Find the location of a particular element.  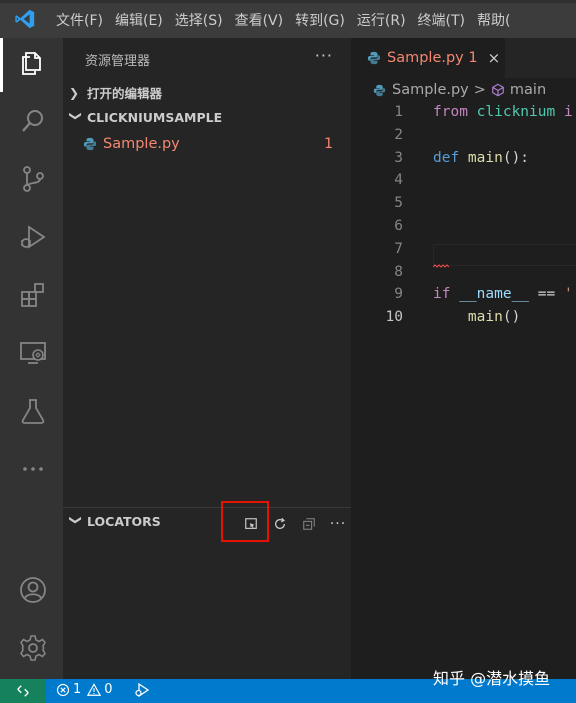

warning-count: 0 is located at coordinates (108, 689).